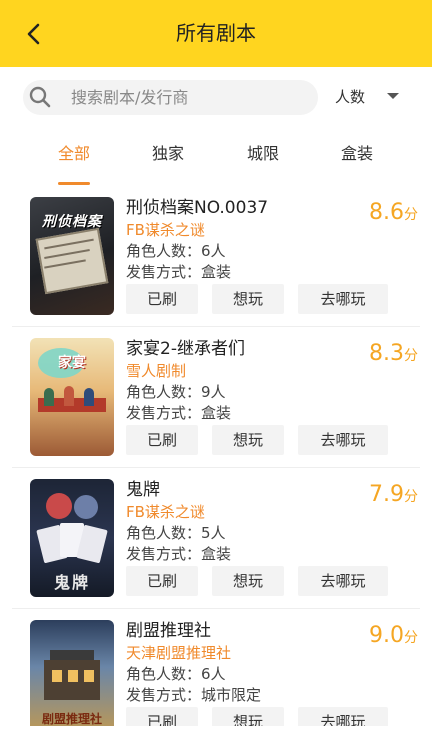 This screenshot has height=737, width=432. What do you see at coordinates (72, 538) in the screenshot?
I see `script-cover: 鬼牌` at bounding box center [72, 538].